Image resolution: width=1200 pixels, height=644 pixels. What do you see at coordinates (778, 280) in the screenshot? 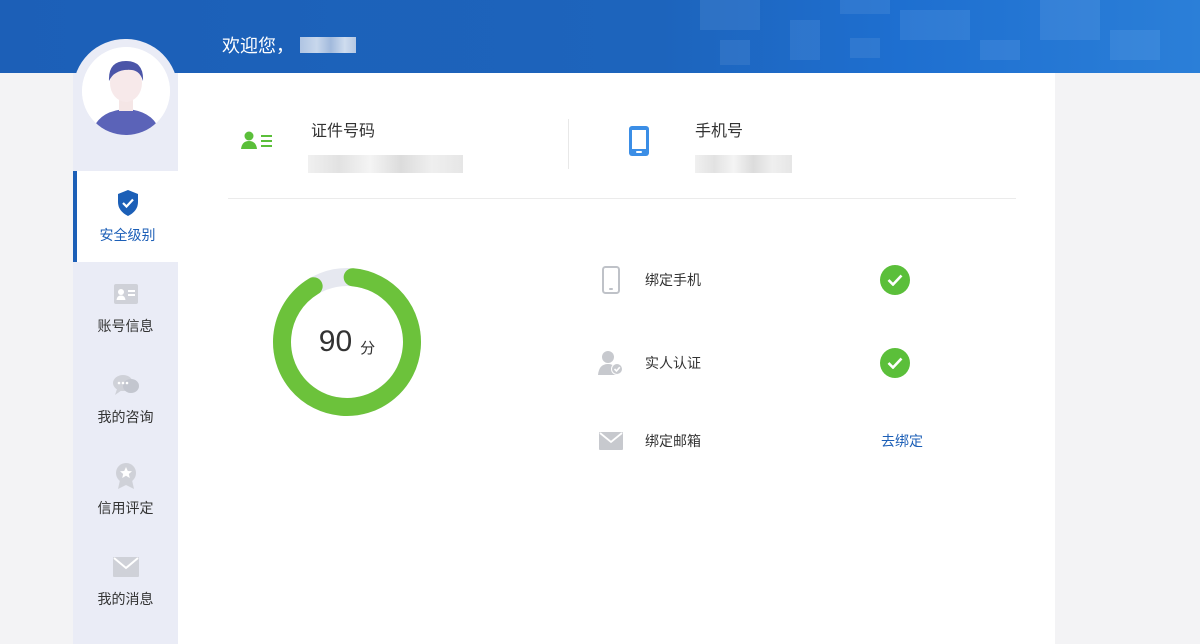
I see `security-item-bind-phone: 绑定手机` at bounding box center [778, 280].